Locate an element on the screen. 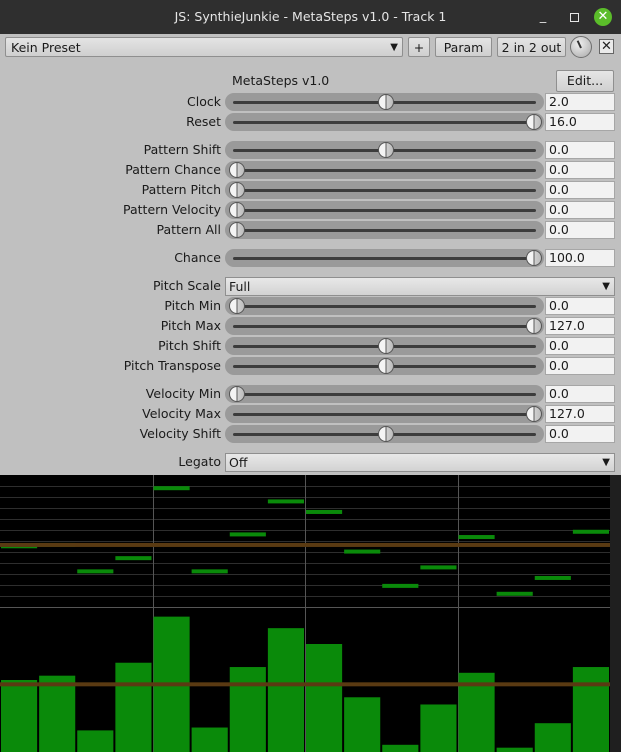 The width and height of the screenshot is (621, 752). close-button: ✕ is located at coordinates (603, 17).